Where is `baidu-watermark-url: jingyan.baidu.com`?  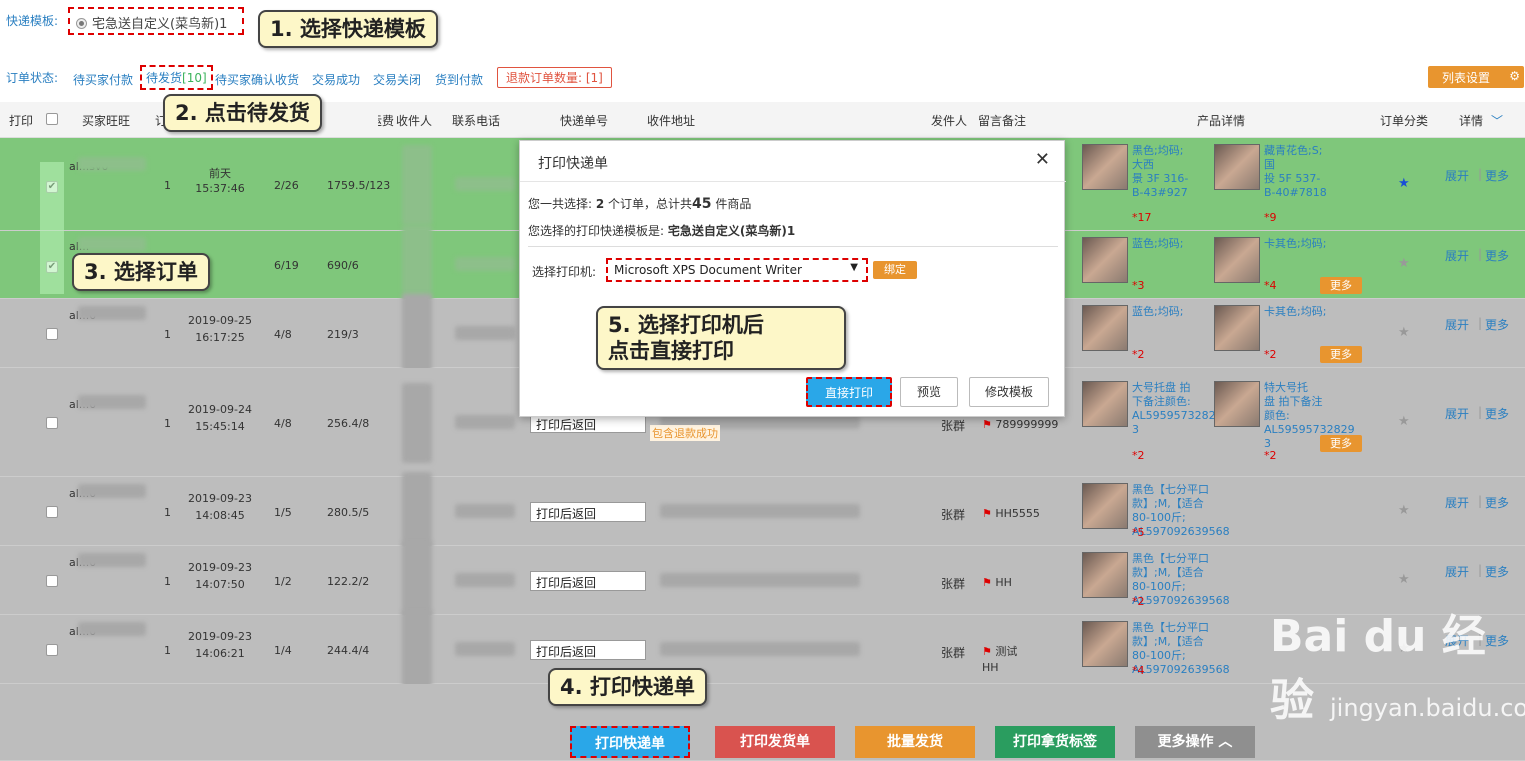
baidu-watermark-url: jingyan.baidu.com is located at coordinates (1427, 708).